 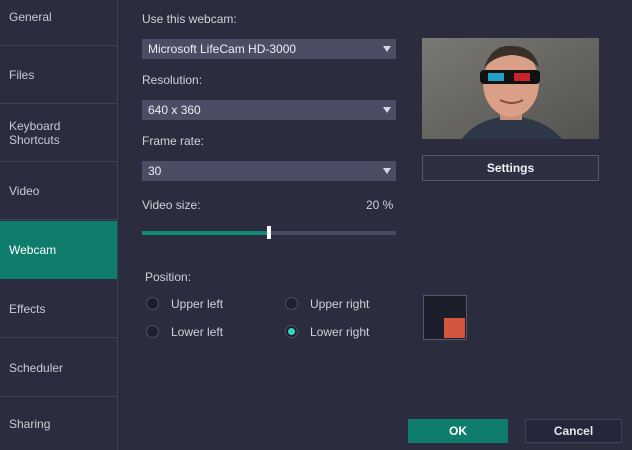 What do you see at coordinates (58, 424) in the screenshot?
I see `sidebar-item-sharing: Sharing` at bounding box center [58, 424].